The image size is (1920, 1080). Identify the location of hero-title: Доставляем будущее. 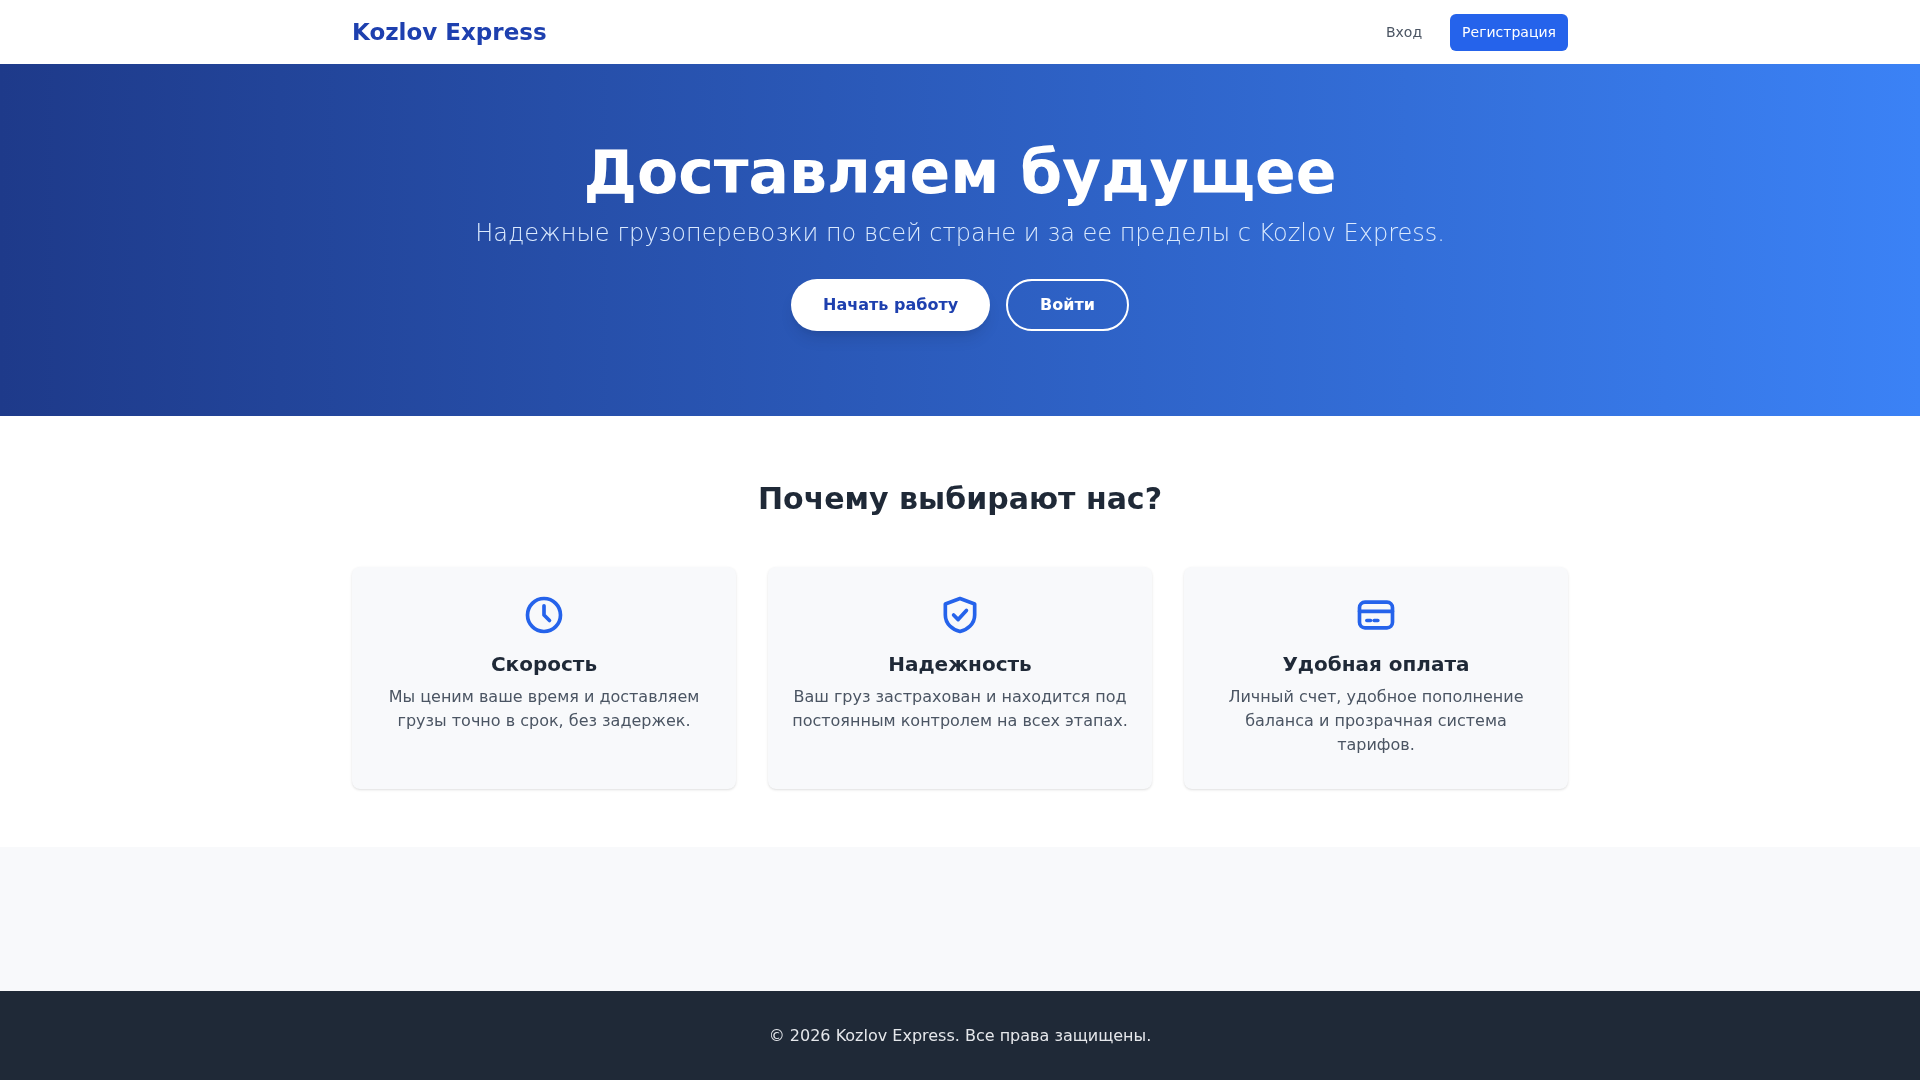
(960, 172).